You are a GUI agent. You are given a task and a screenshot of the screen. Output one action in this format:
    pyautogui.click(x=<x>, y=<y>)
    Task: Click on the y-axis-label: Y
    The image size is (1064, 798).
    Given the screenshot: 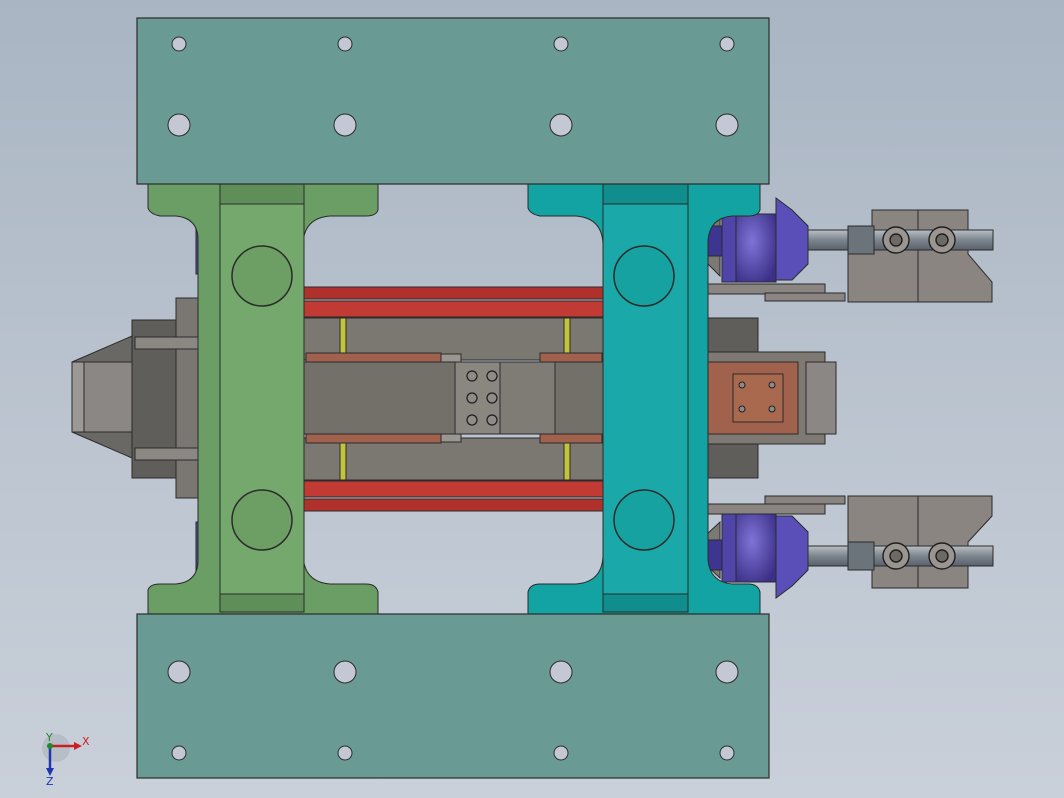 What is the action you would take?
    pyautogui.click(x=49, y=737)
    